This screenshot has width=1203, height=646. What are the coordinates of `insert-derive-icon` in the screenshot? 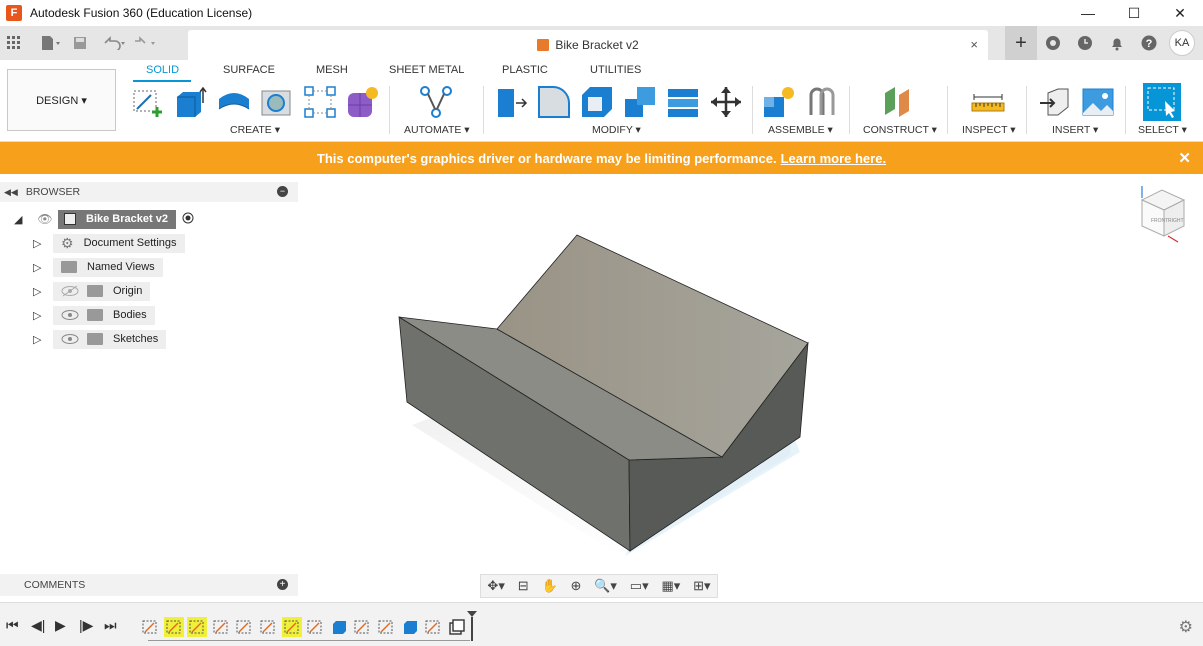 It's located at (1055, 102).